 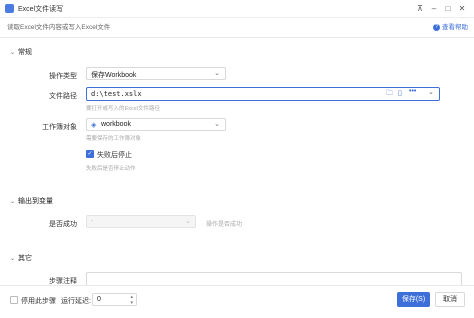 What do you see at coordinates (94, 125) in the screenshot?
I see `variable-icon: ◈` at bounding box center [94, 125].